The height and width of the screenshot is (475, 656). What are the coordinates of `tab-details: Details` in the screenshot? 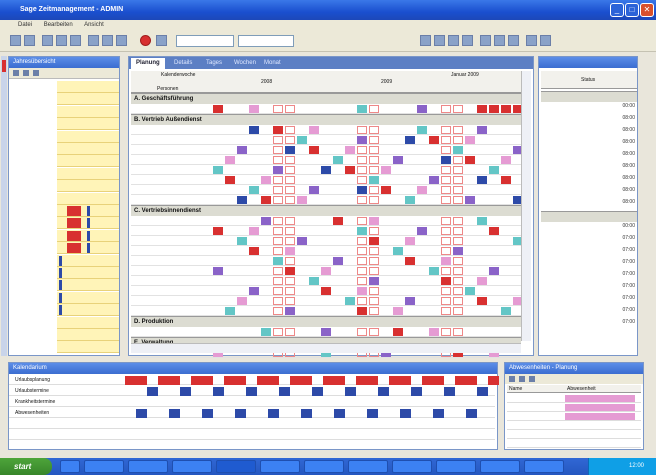 It's located at (183, 63).